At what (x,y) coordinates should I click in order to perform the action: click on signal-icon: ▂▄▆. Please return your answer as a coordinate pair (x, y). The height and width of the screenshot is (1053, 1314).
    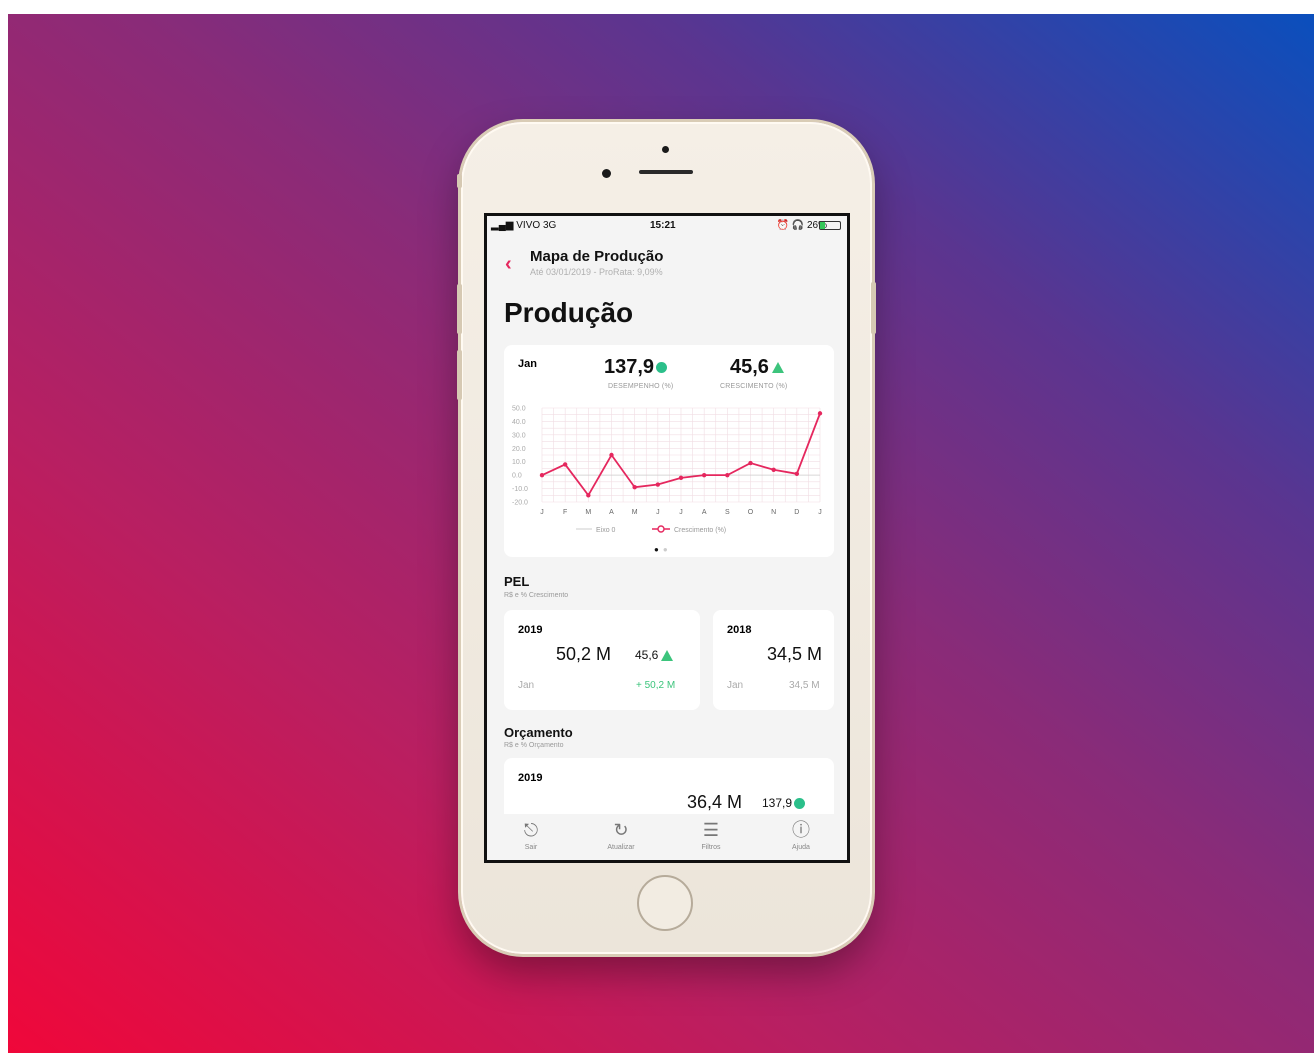
    Looking at the image, I should click on (502, 225).